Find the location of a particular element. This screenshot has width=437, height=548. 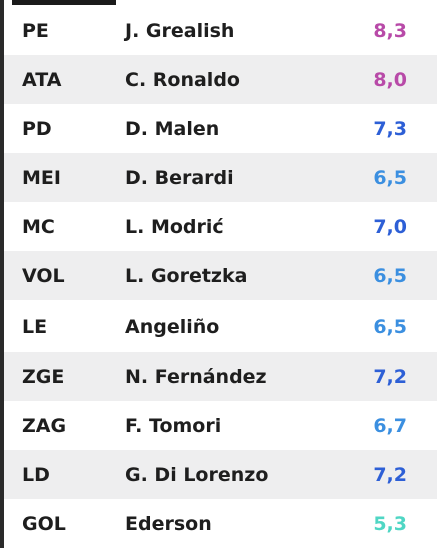

active-tab-indicator is located at coordinates (64, 2).